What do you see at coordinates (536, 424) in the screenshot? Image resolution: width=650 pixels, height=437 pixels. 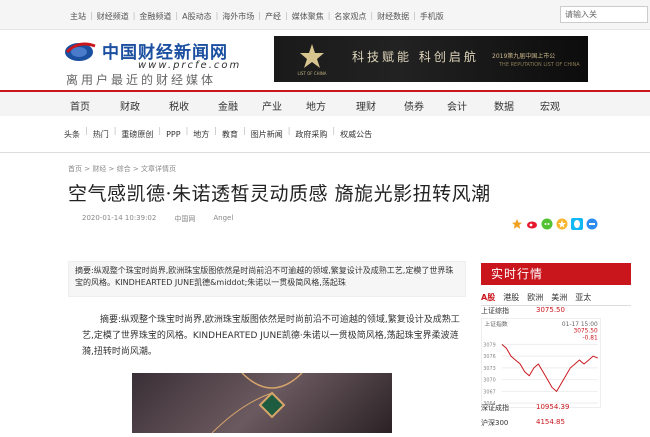 I see `quote-row: 沪深300 4154.85` at bounding box center [536, 424].